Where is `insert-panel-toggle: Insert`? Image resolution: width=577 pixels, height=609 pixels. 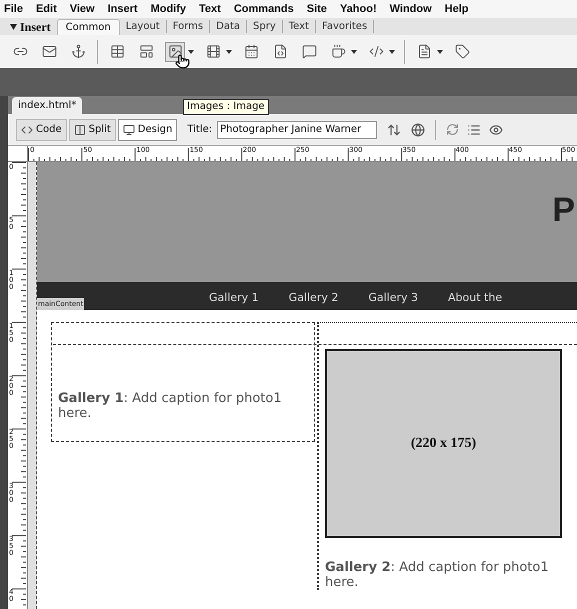 insert-panel-toggle: Insert is located at coordinates (30, 27).